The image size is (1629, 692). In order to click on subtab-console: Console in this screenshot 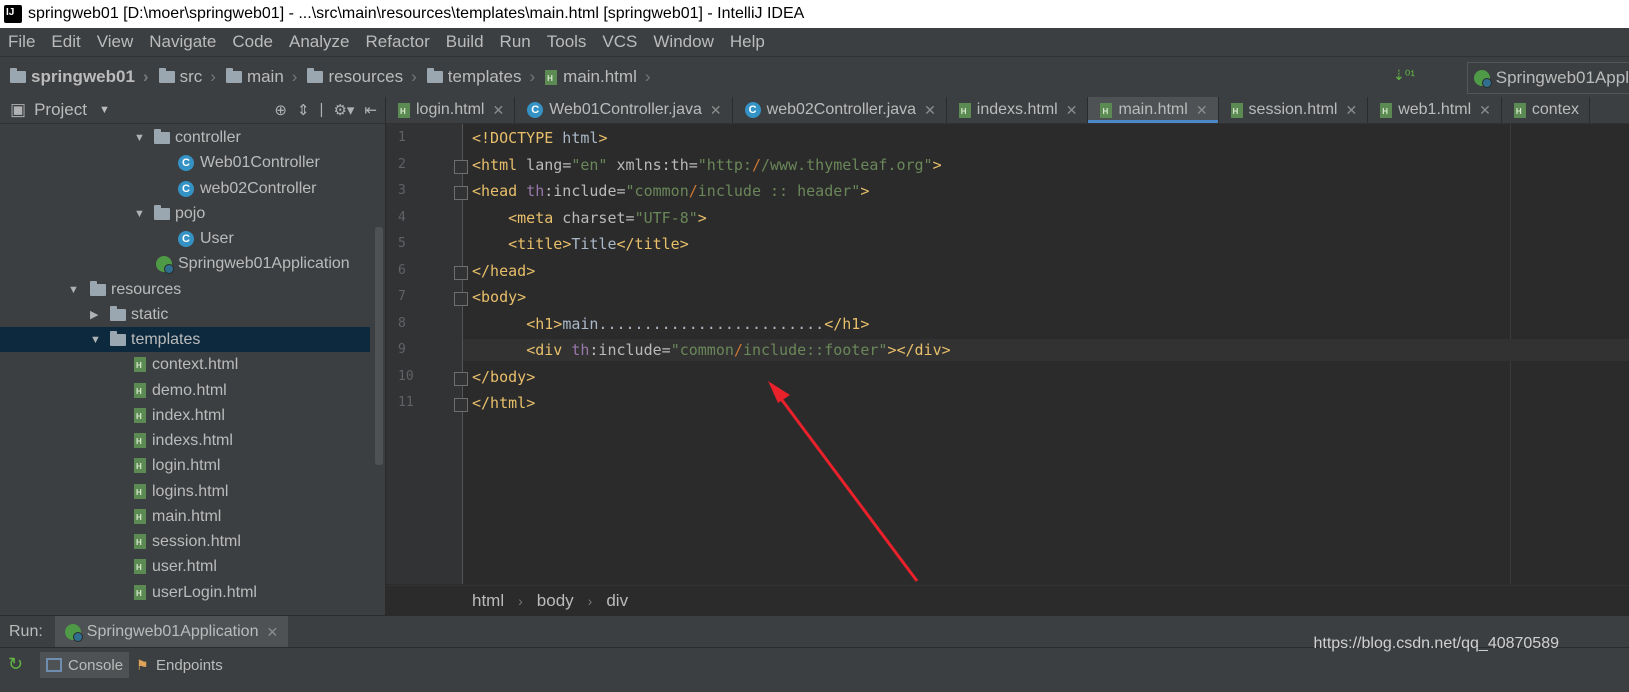, I will do `click(85, 665)`.